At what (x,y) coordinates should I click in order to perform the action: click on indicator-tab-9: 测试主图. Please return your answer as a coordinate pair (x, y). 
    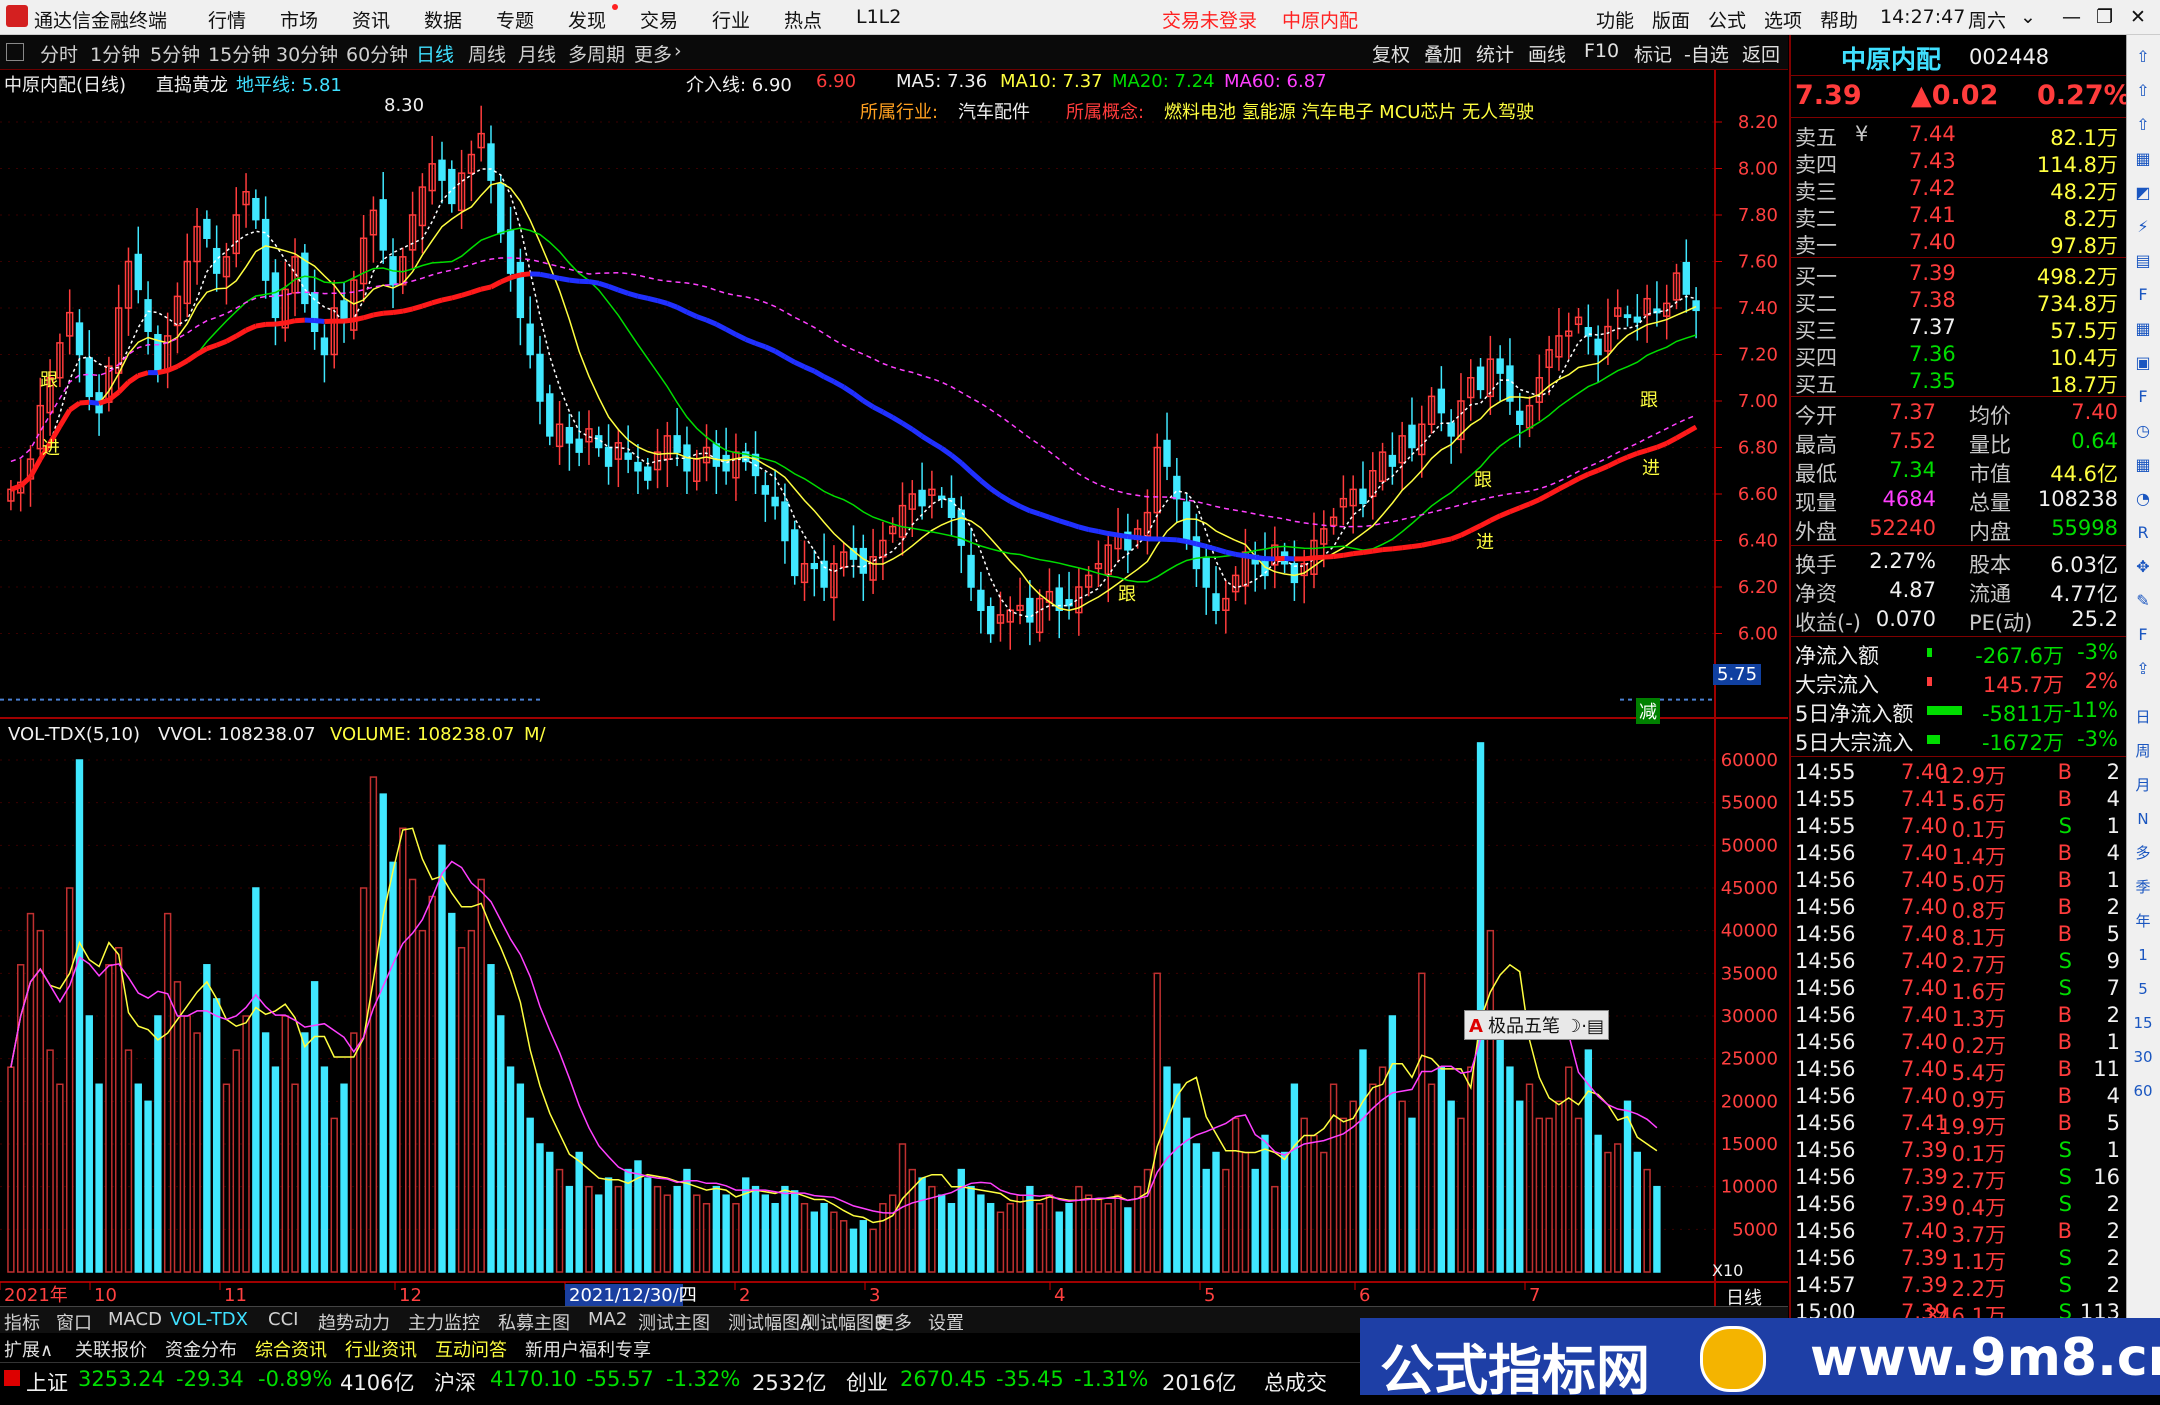
    Looking at the image, I should click on (674, 1322).